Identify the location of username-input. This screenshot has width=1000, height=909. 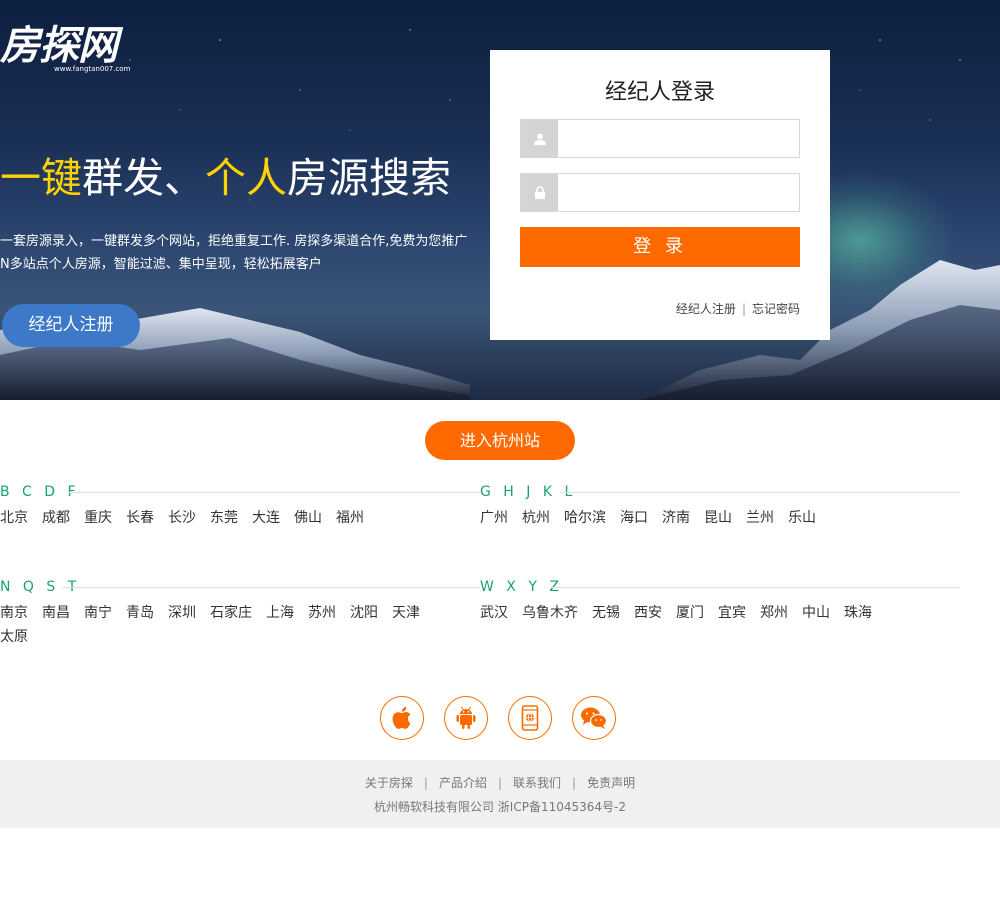
(678, 138).